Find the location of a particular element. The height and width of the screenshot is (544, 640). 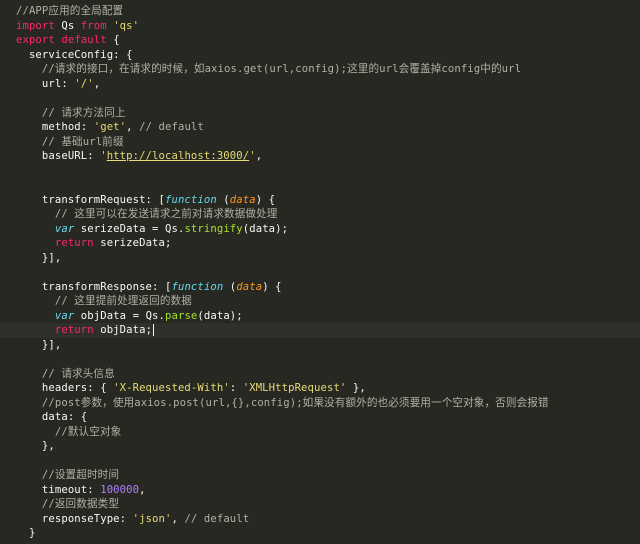

code-token: import is located at coordinates (35, 25).